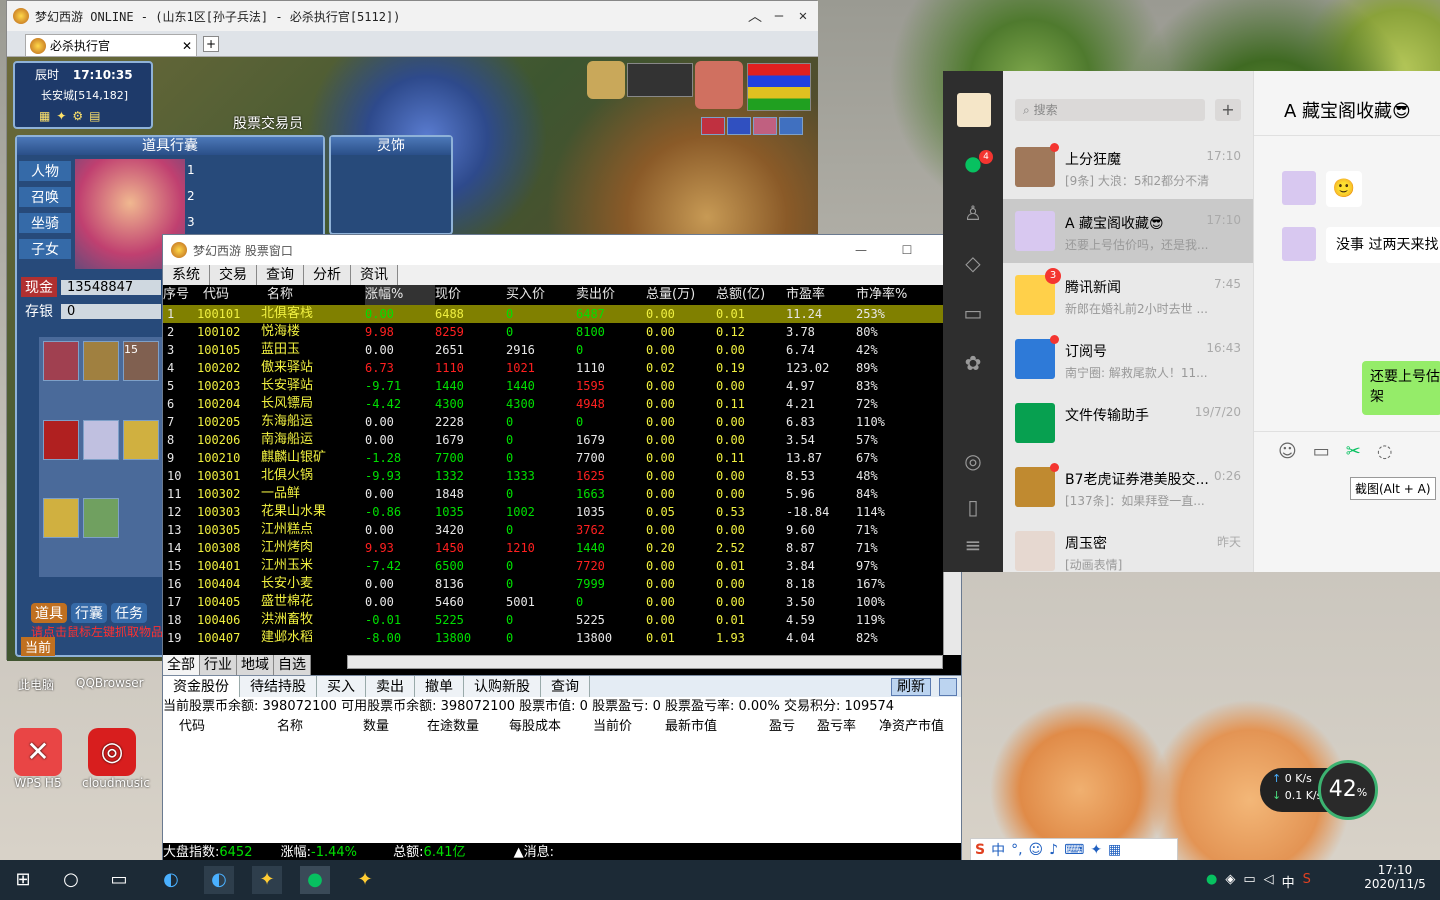 This screenshot has height=900, width=1440. What do you see at coordinates (1269, 881) in the screenshot?
I see `volume-icon: ◁` at bounding box center [1269, 881].